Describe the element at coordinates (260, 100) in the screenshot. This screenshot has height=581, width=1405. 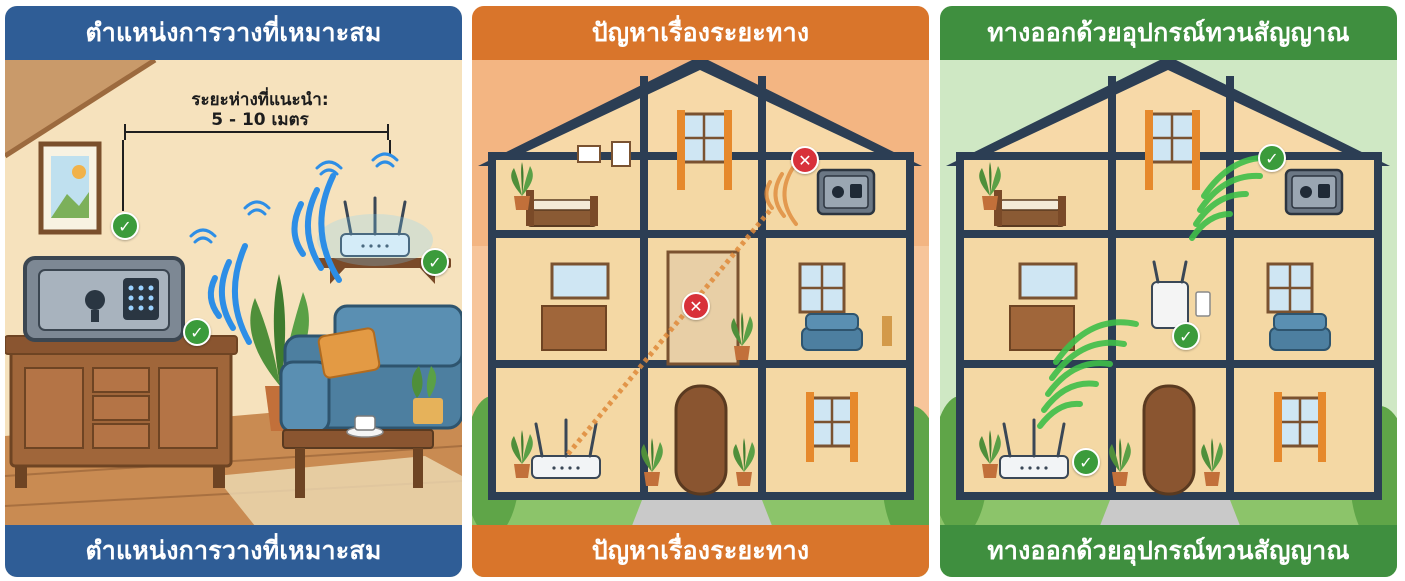
I see `distance-caption: ระยะห่างที่แนะนำ:` at that location.